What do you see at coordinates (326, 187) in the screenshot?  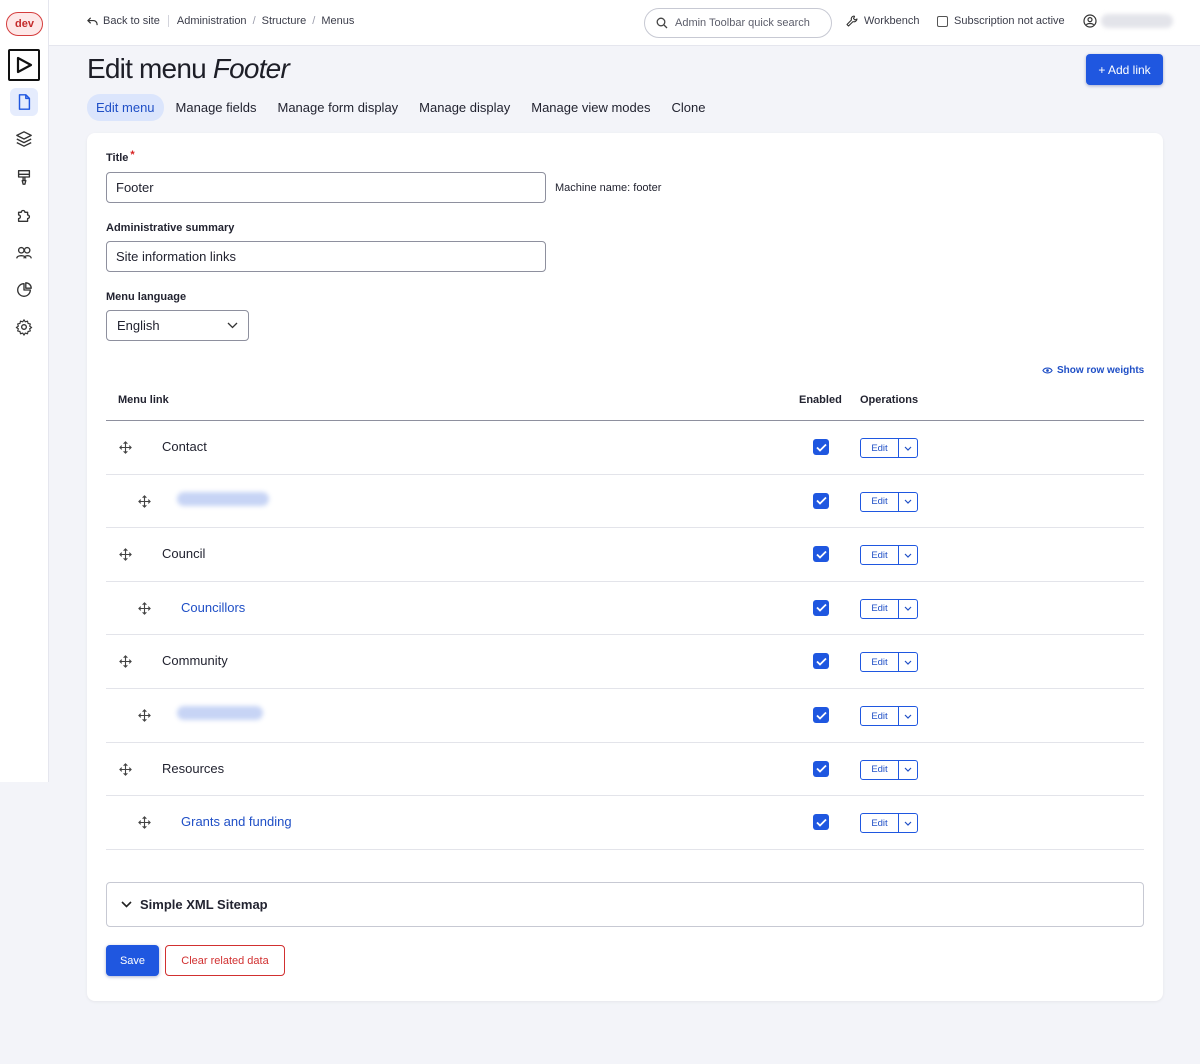 I see `title-field` at bounding box center [326, 187].